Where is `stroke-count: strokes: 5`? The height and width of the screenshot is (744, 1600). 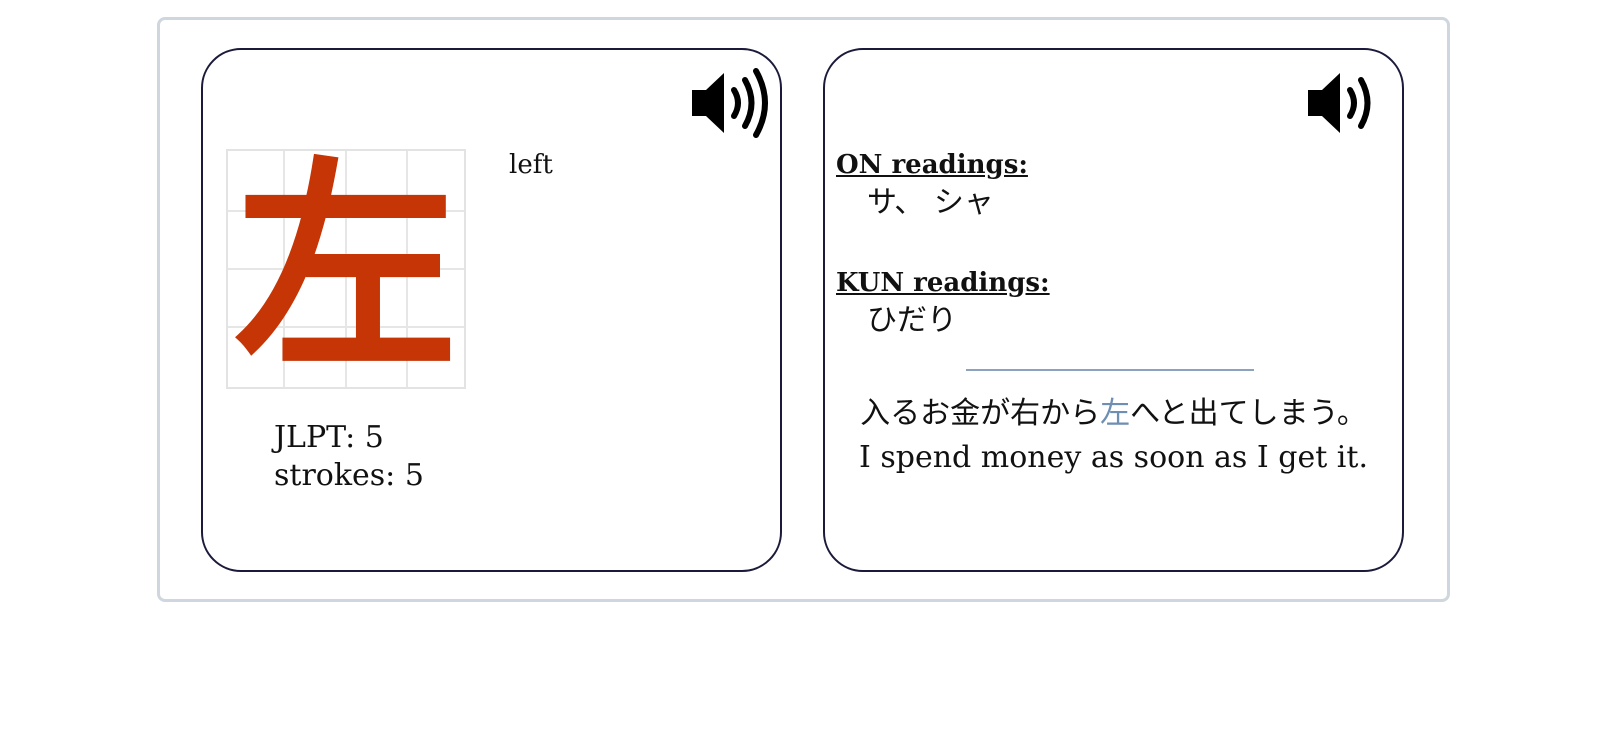 stroke-count: strokes: 5 is located at coordinates (349, 475).